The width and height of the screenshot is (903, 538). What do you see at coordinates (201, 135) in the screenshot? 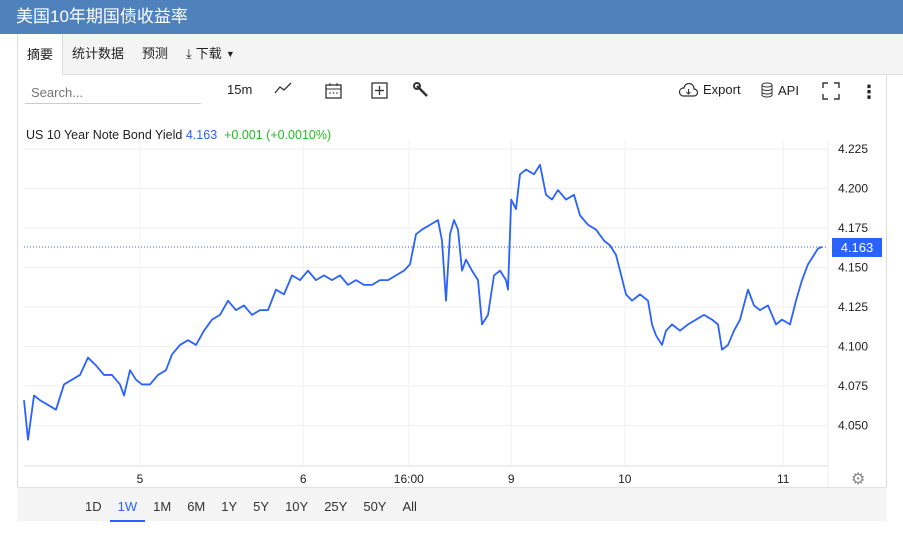
I see `series-value: 4.163` at bounding box center [201, 135].